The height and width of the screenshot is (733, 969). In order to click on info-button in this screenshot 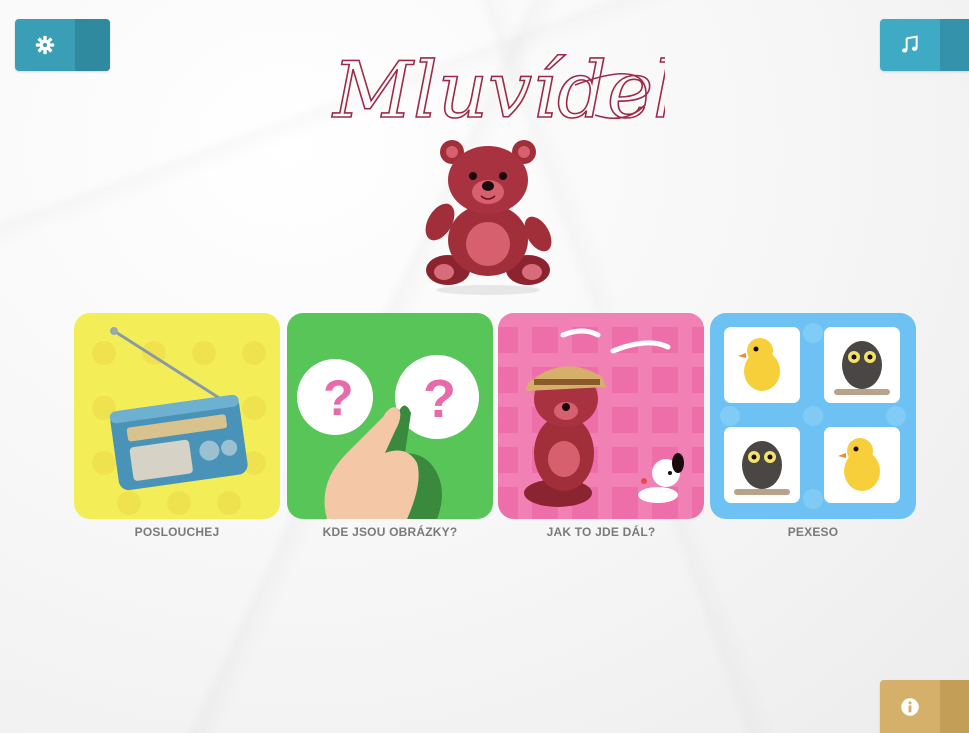, I will do `click(924, 706)`.